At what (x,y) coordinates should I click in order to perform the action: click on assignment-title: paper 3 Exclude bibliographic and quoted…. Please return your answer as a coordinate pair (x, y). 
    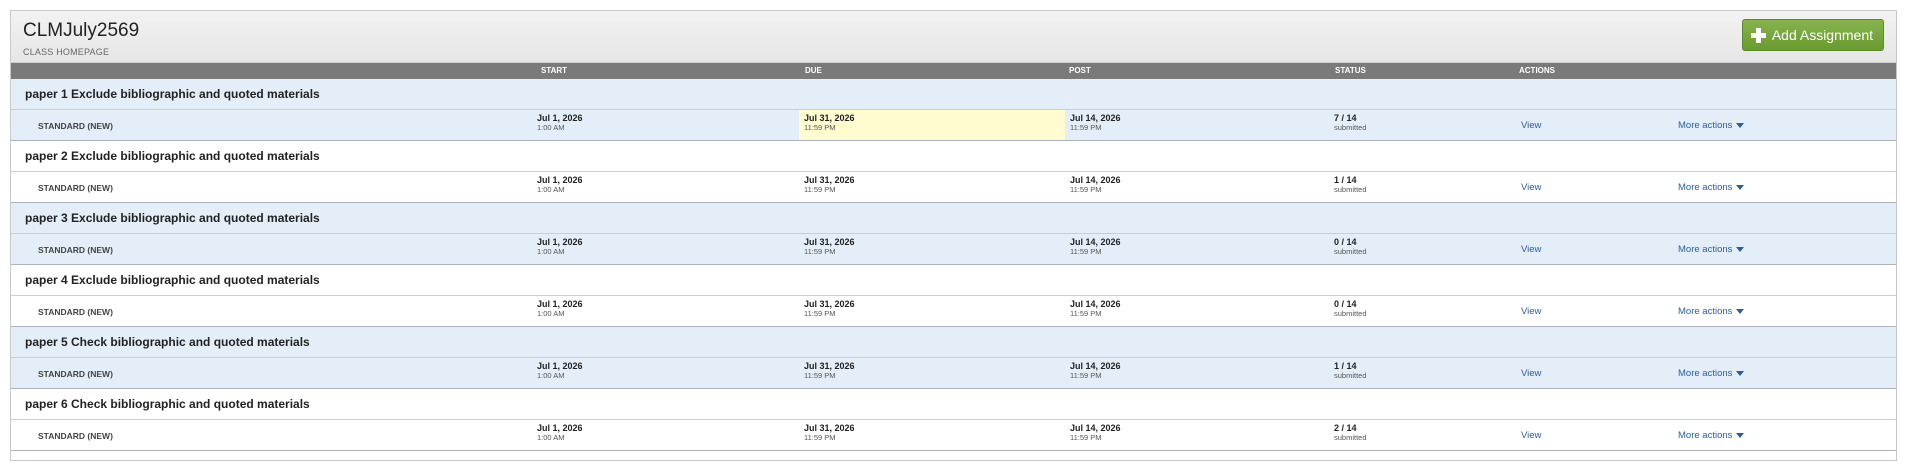
    Looking at the image, I should click on (172, 218).